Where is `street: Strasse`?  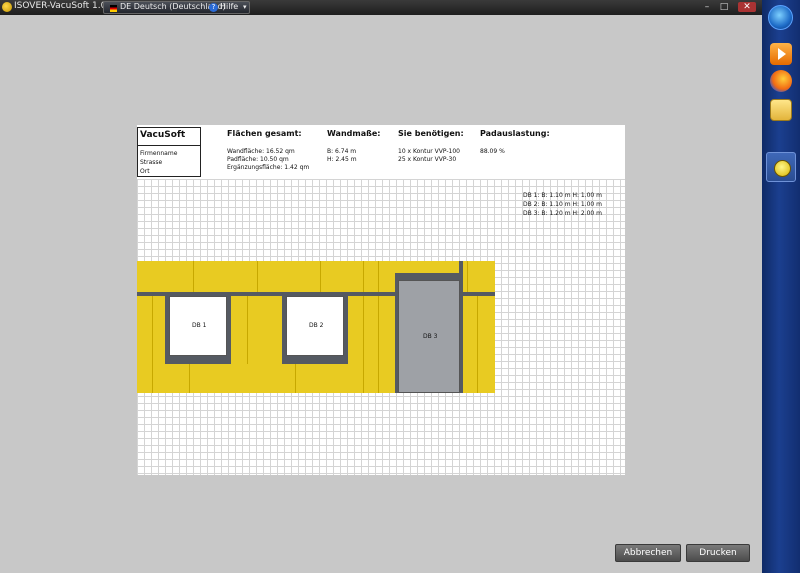
street: Strasse is located at coordinates (151, 162).